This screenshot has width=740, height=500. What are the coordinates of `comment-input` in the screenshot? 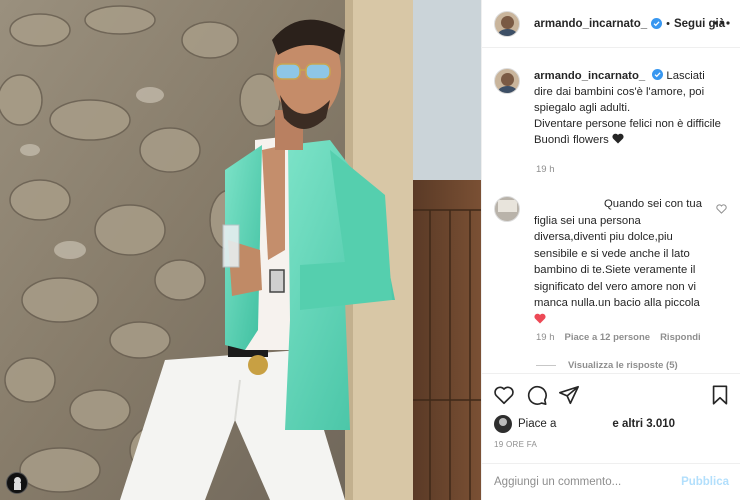 It's located at (579, 482).